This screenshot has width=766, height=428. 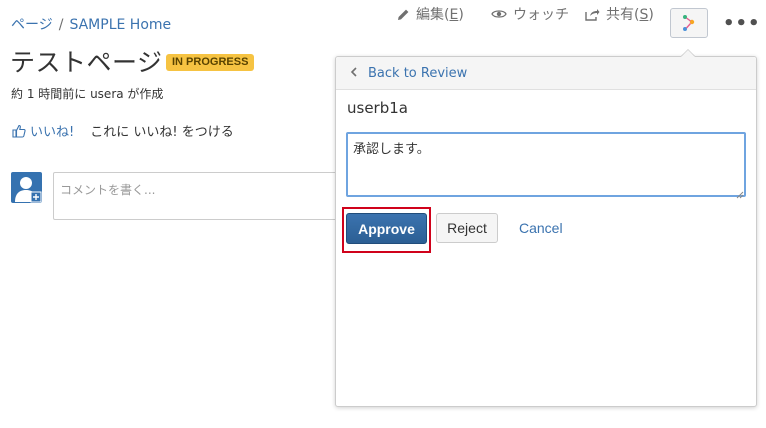 What do you see at coordinates (742, 23) in the screenshot?
I see `more-actions-button: •••` at bounding box center [742, 23].